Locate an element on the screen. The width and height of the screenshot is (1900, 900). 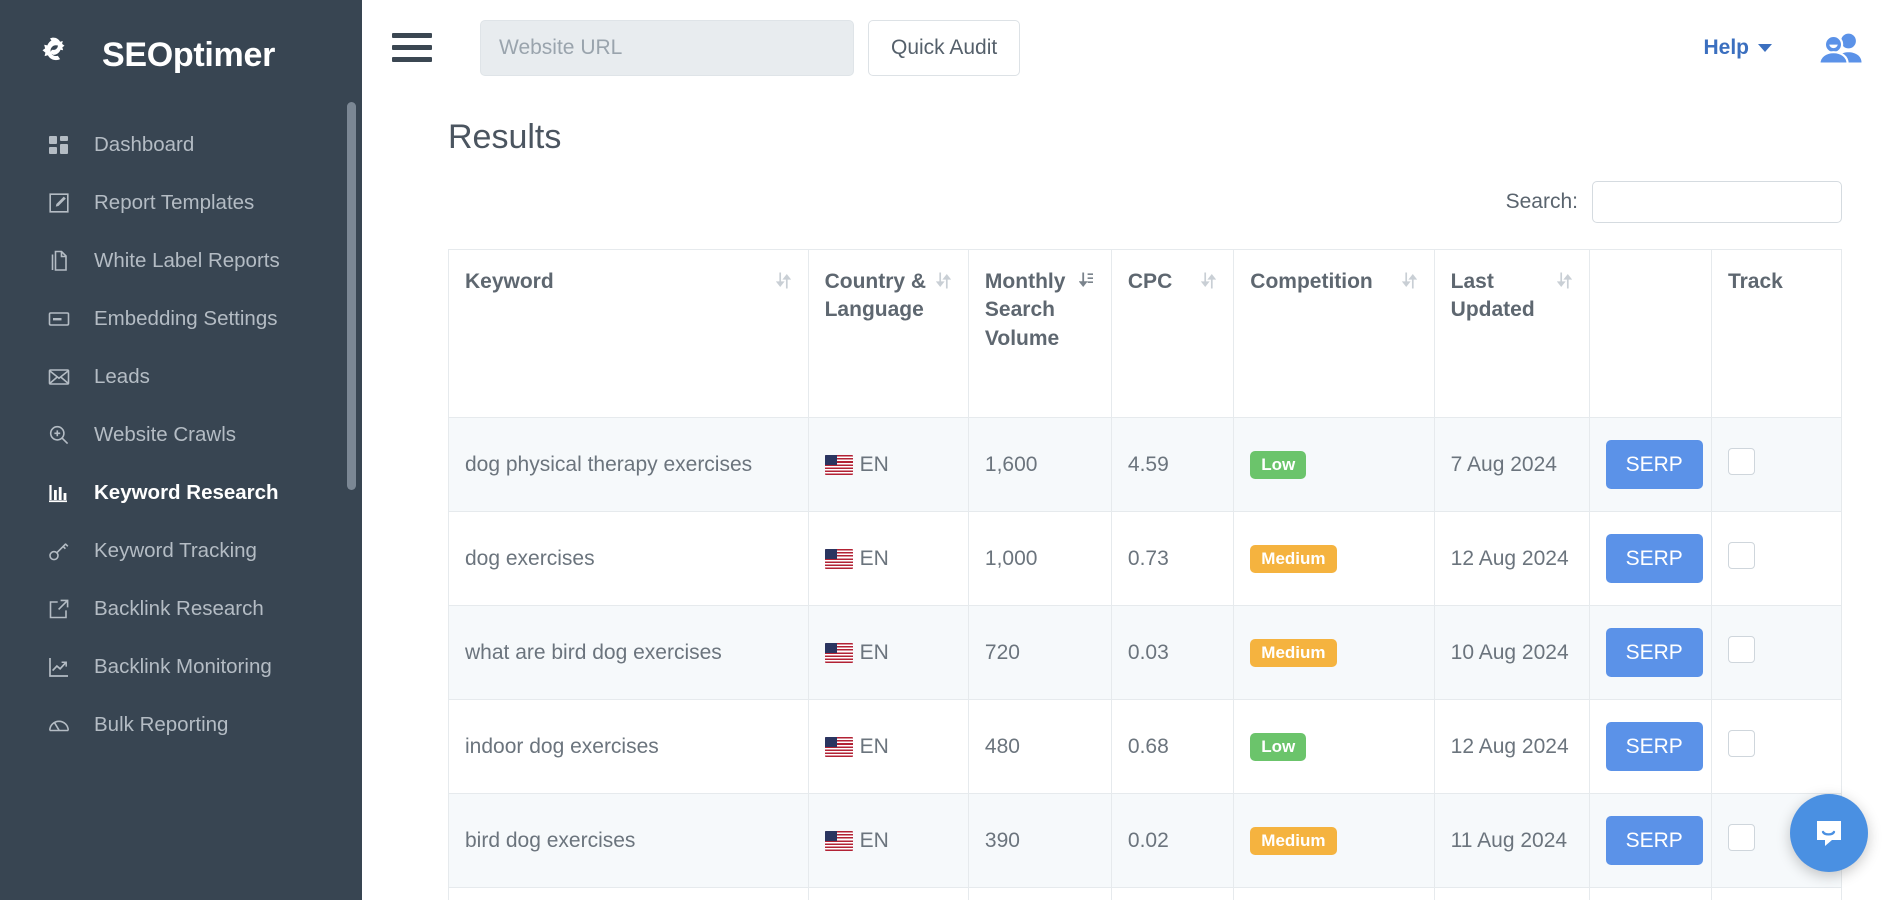
sidebar-item-website-crawls: Website Crawls is located at coordinates (181, 435).